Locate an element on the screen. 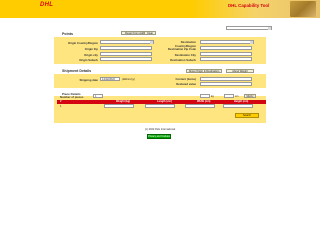 The image size is (320, 245). destination-country-select is located at coordinates (227, 42).